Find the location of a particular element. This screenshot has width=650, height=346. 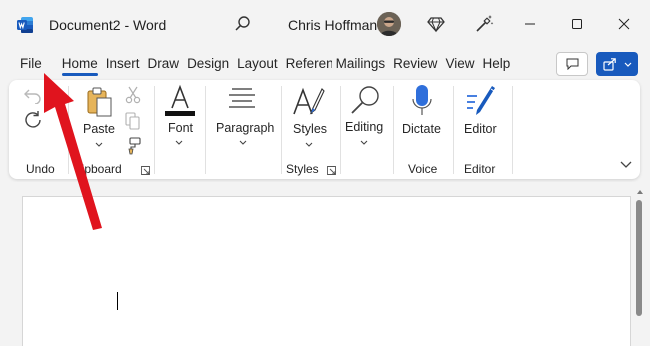

styles-icon is located at coordinates (309, 103).